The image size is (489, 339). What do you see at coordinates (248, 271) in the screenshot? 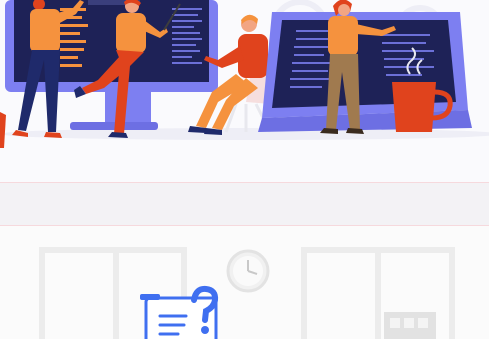
I see `clock-icon` at bounding box center [248, 271].